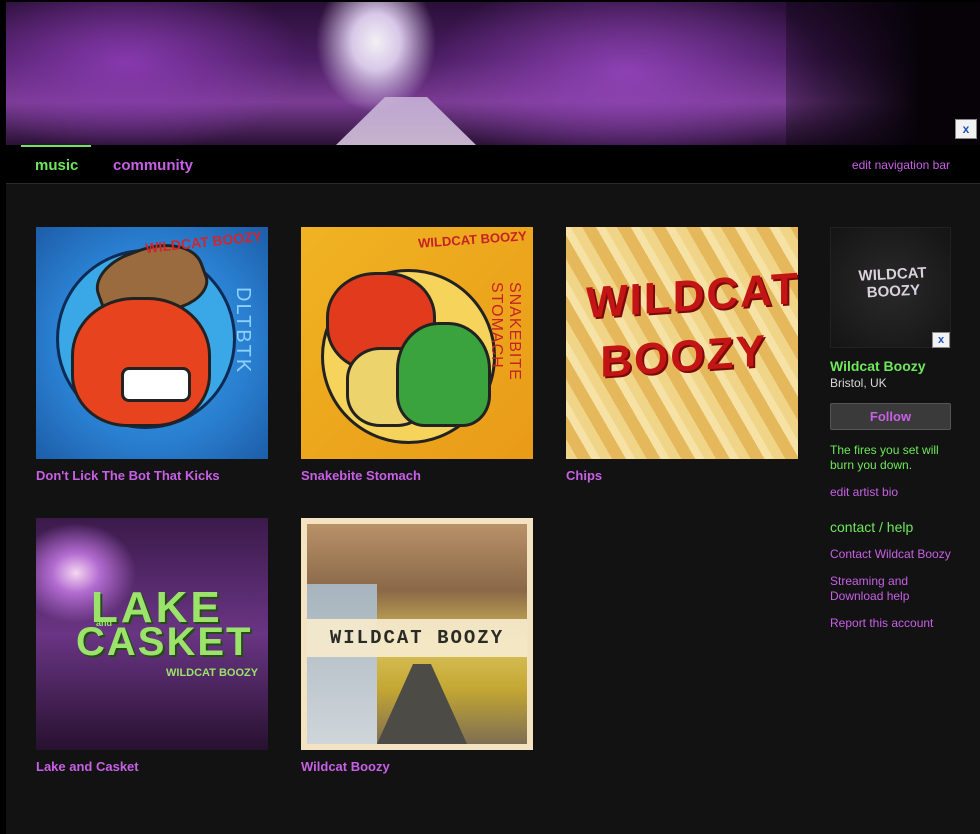 The height and width of the screenshot is (834, 980). I want to click on album-item: WILDCAT BOOZY Wildcat Boozy, so click(417, 646).